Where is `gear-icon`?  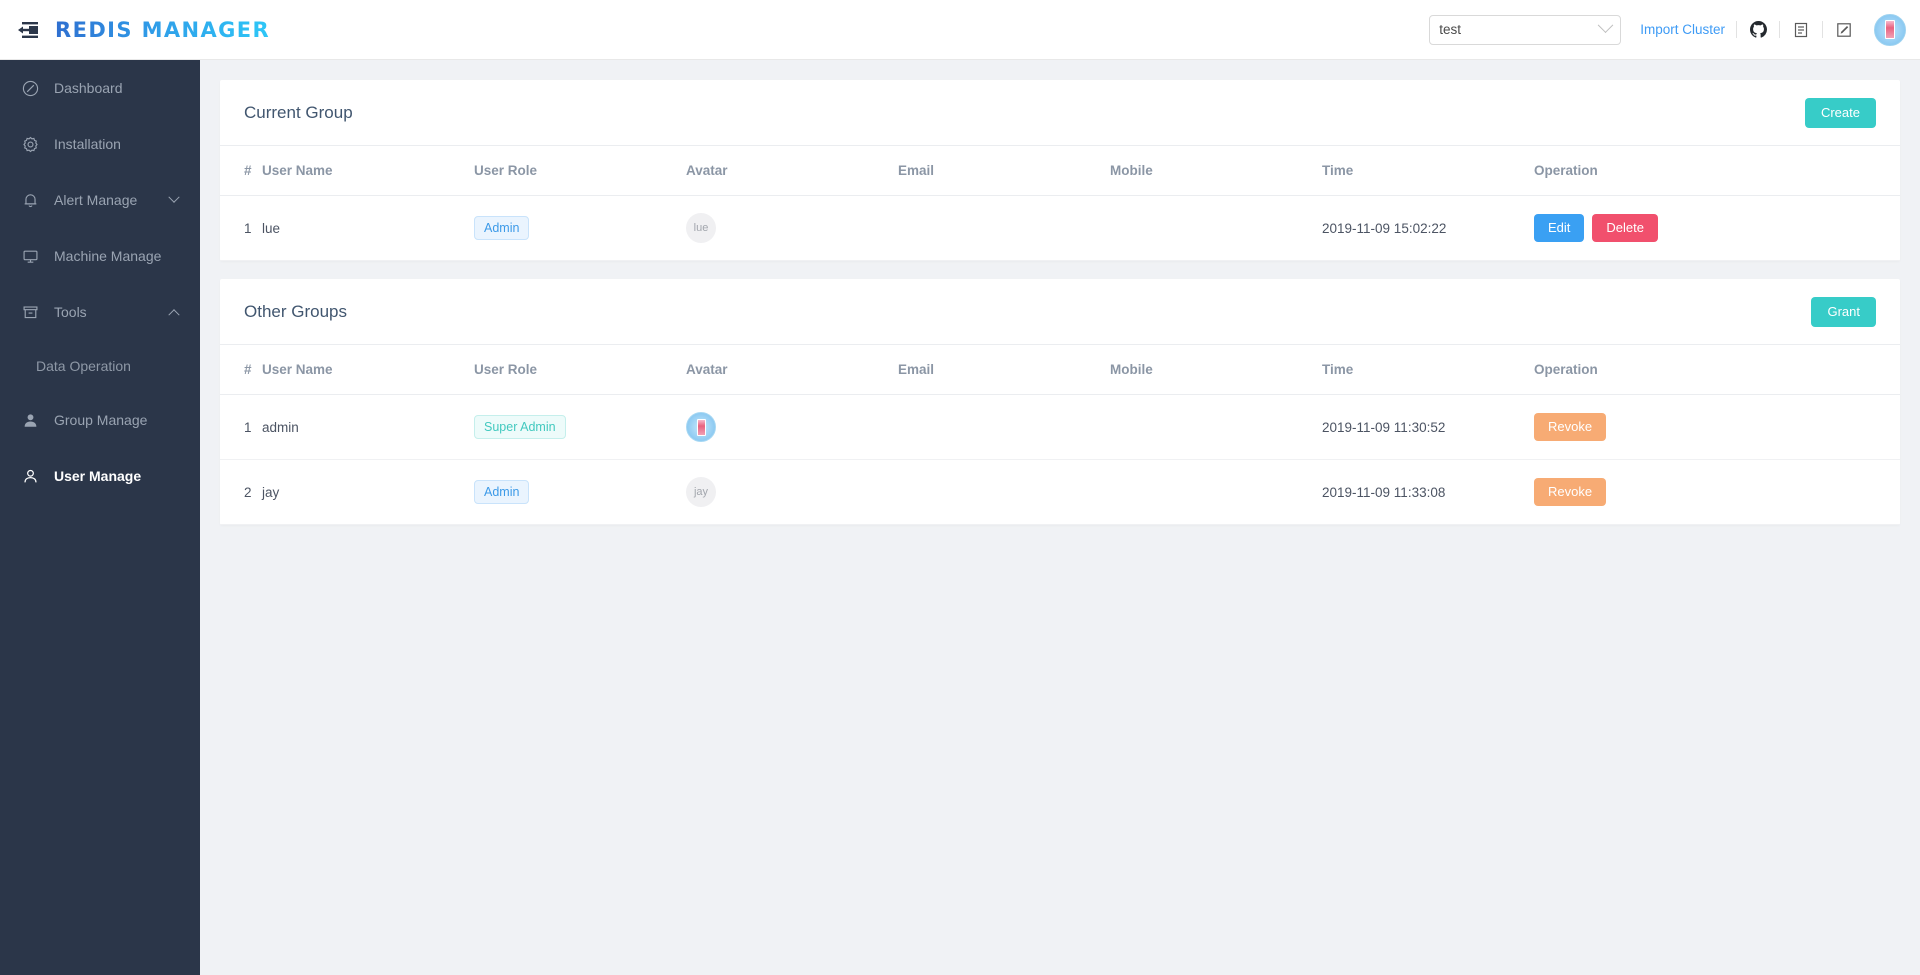
gear-icon is located at coordinates (30, 144).